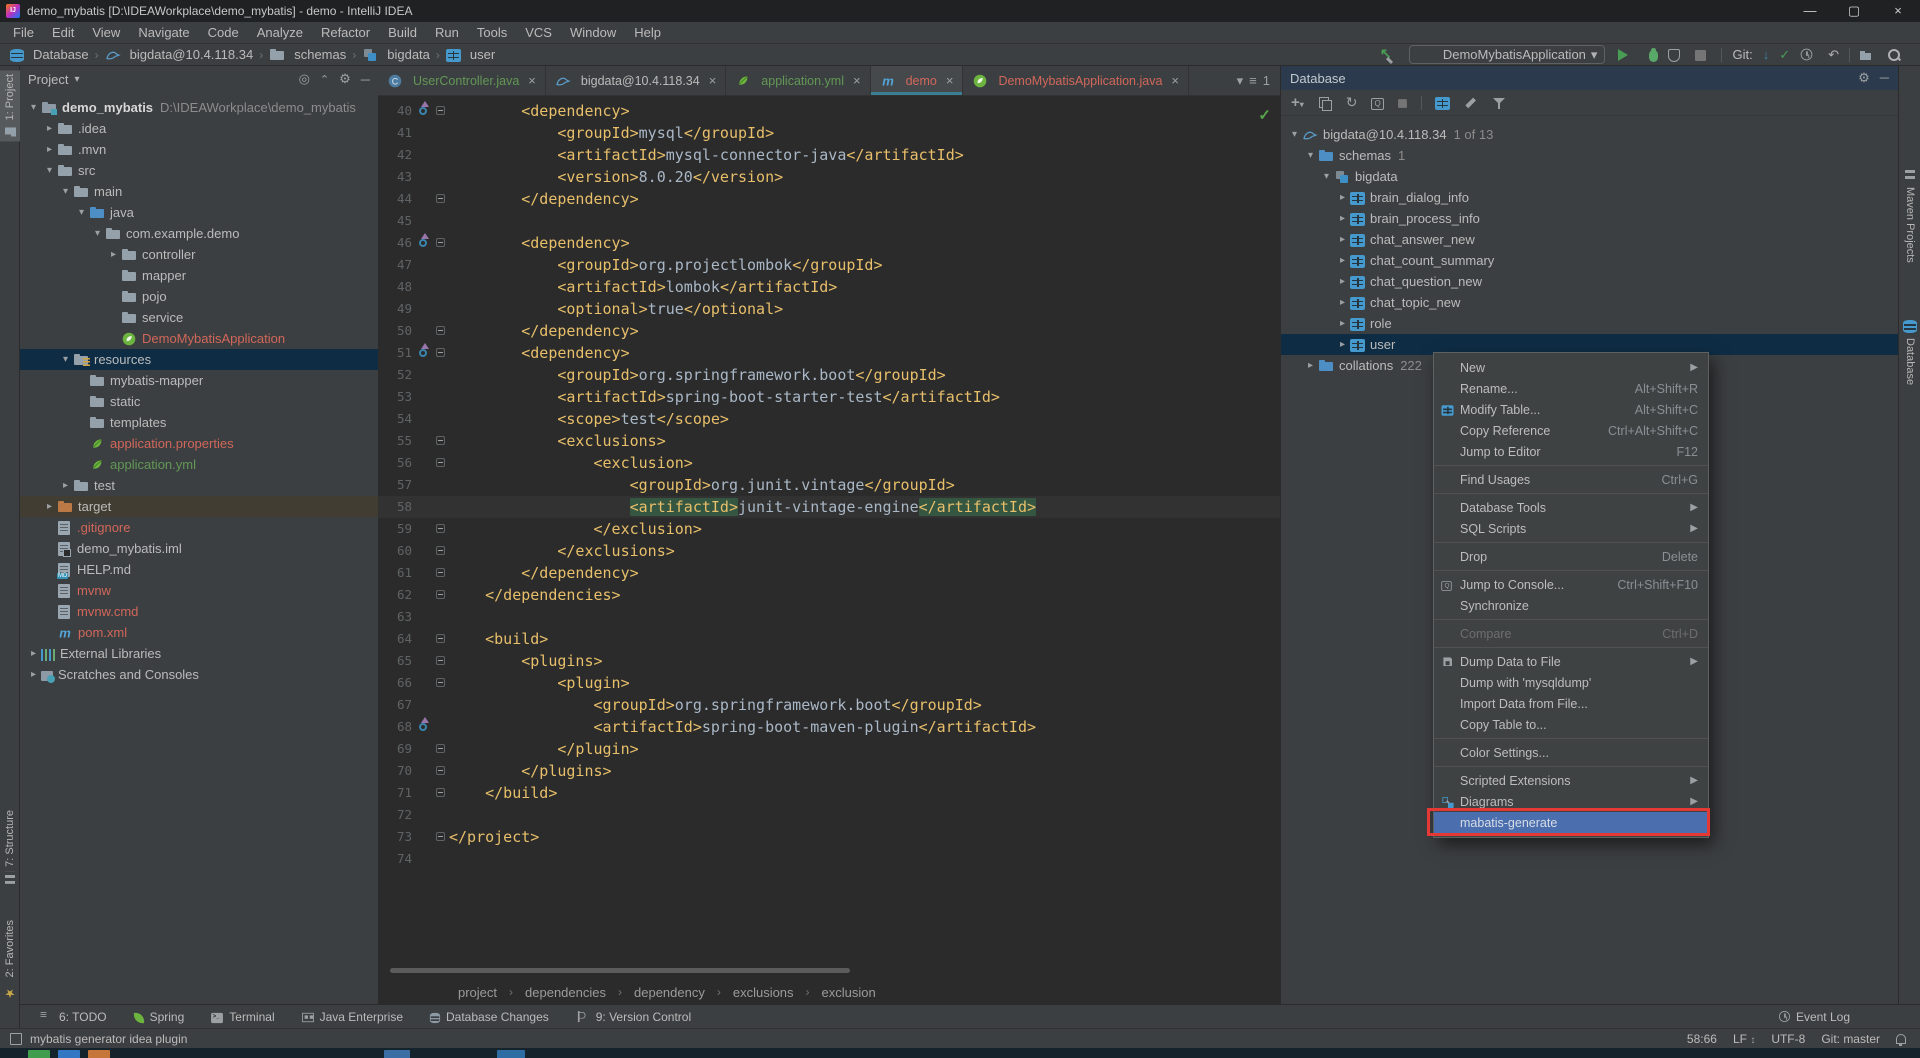 Image resolution: width=1920 pixels, height=1058 pixels. Describe the element at coordinates (492, 32) in the screenshot. I see `menu-tools: Tools` at that location.